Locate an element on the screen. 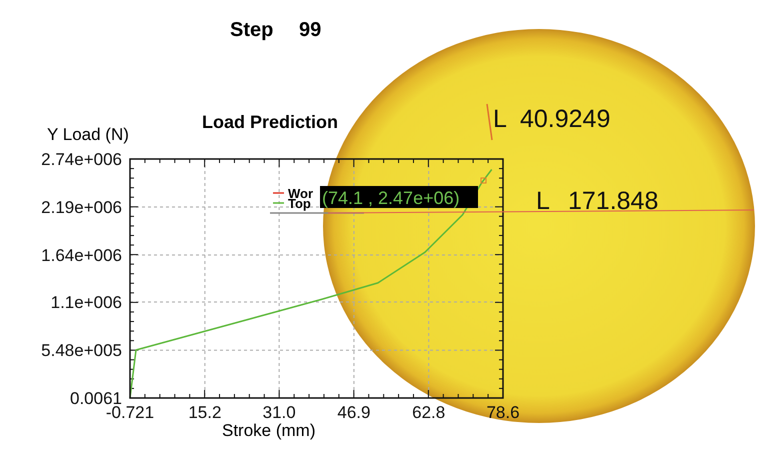  tick-label: 5.48e+005 is located at coordinates (81, 350).